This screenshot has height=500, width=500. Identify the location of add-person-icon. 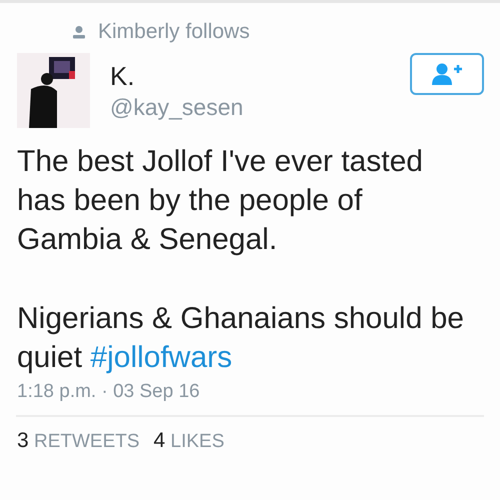
(447, 74).